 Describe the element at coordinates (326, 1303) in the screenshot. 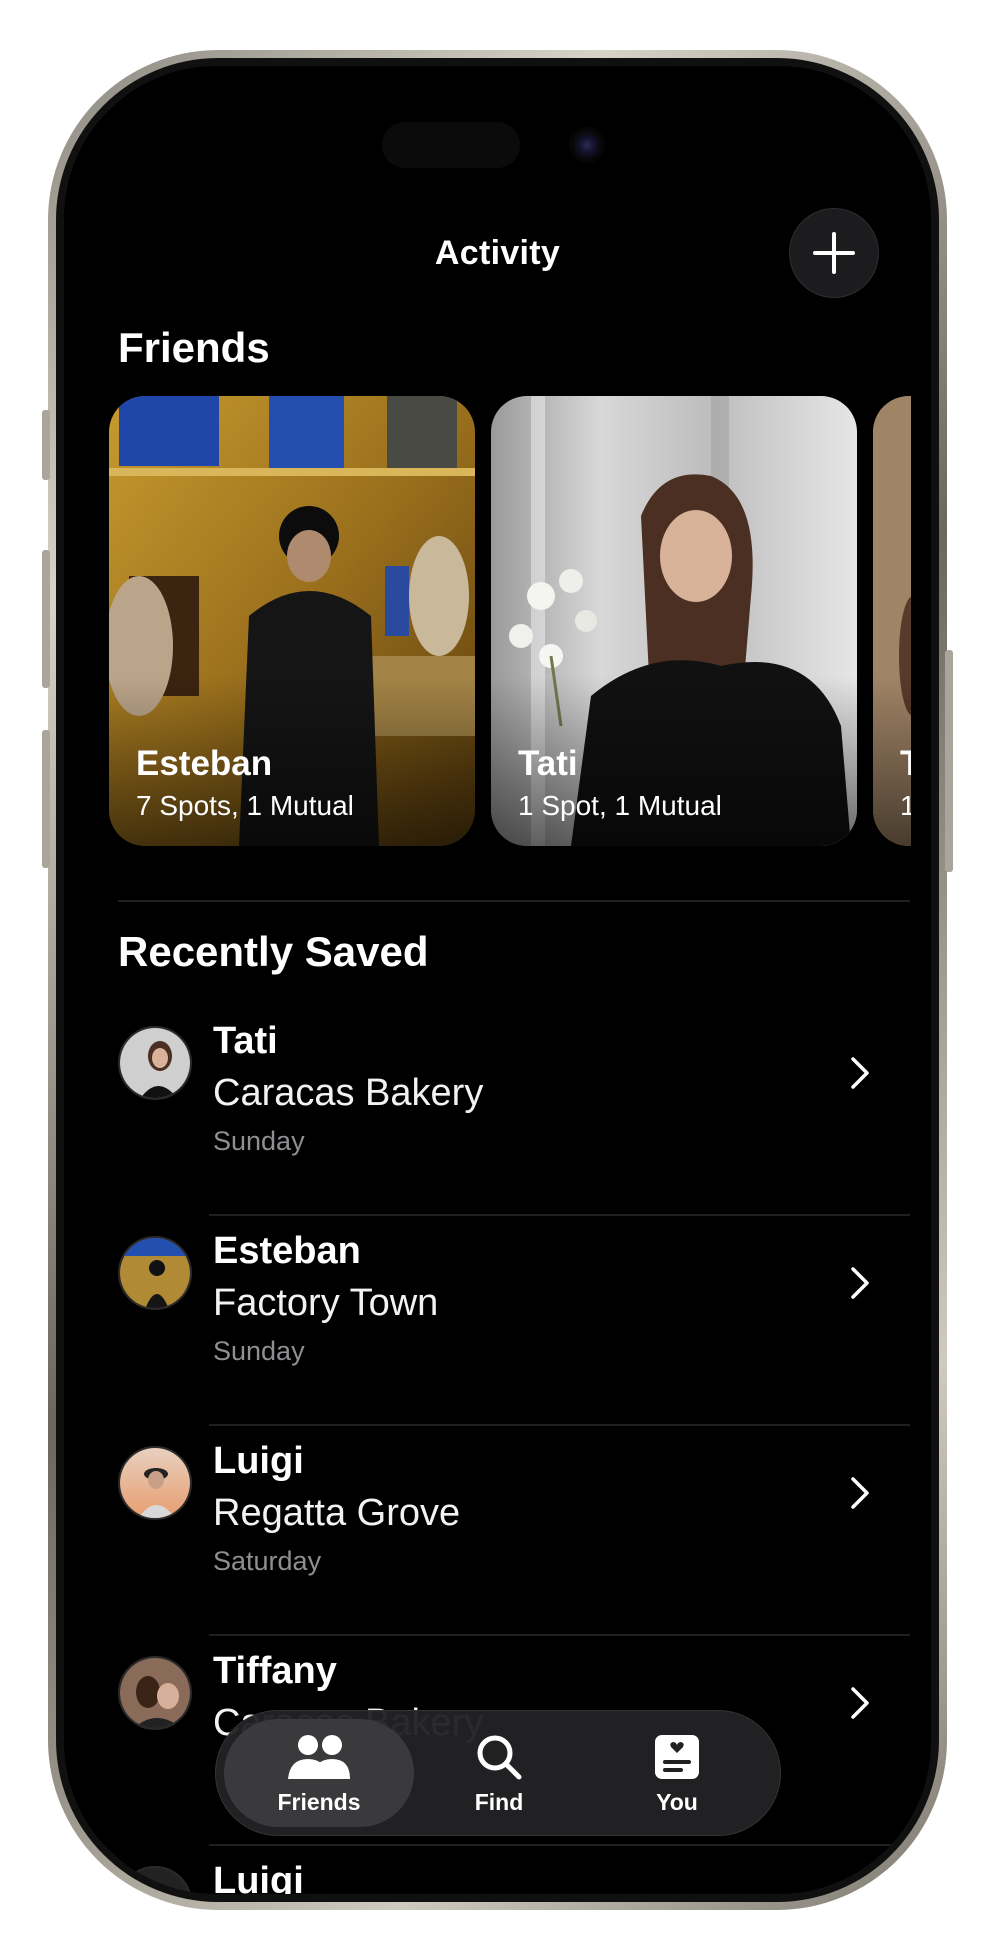

I see `place-name: Factory Town` at that location.